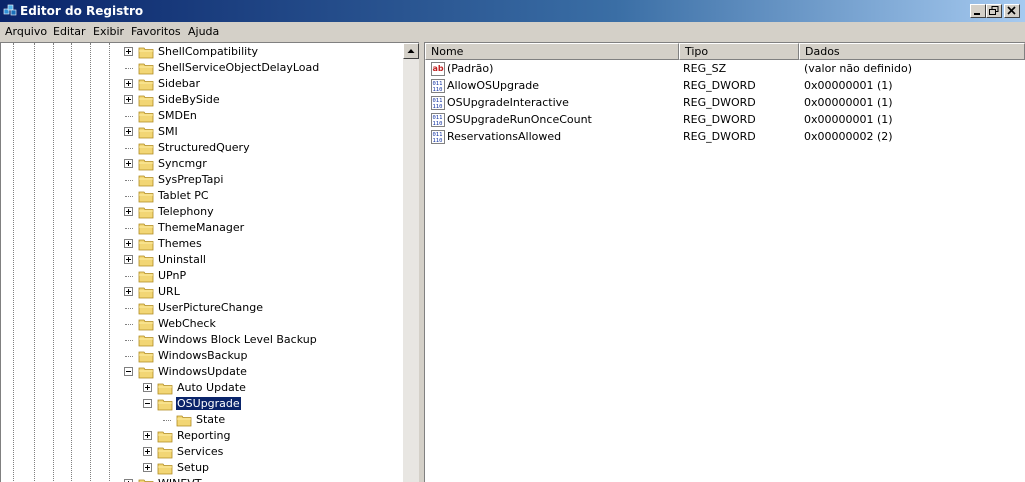 This screenshot has height=482, width=1025. I want to click on minimize-button, so click(978, 11).